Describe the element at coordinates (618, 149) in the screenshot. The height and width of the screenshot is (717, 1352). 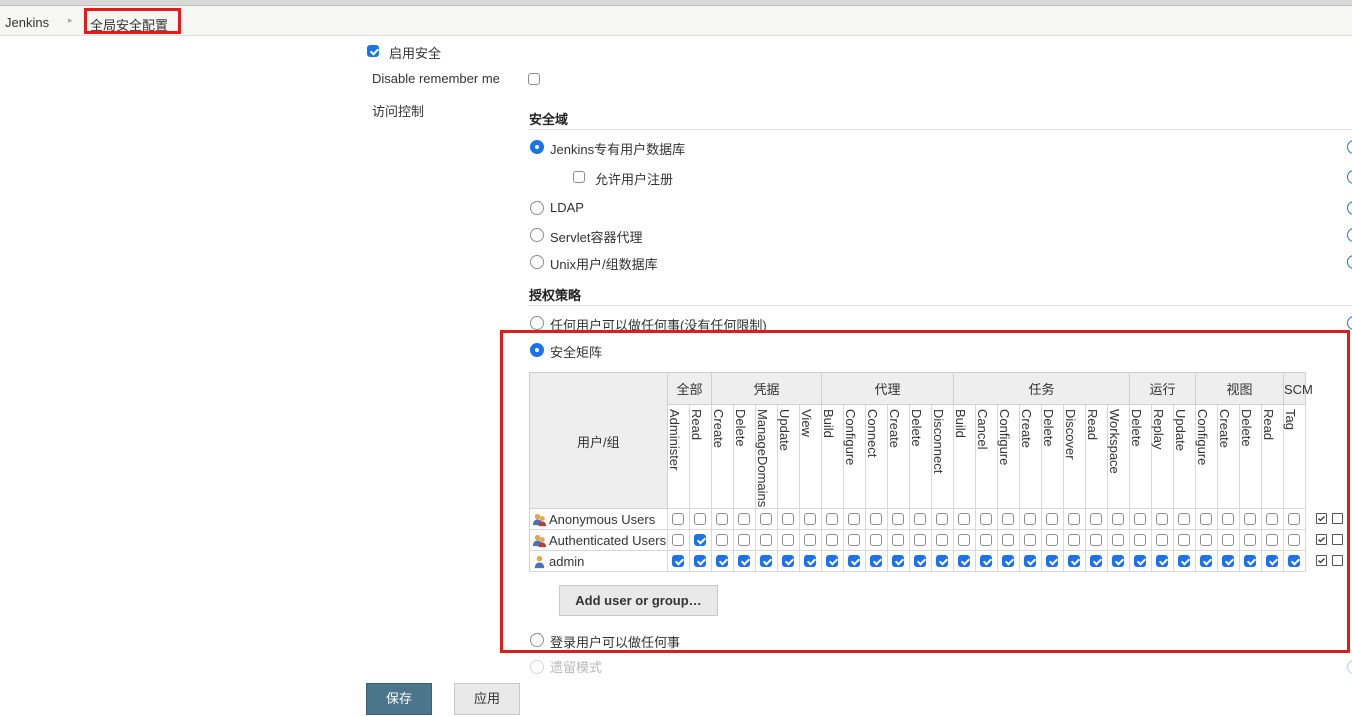
I see `realm-jenkins-db-label: Jenkins专有用户数据库` at that location.